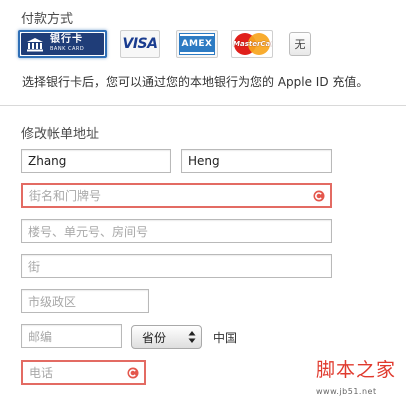 The height and width of the screenshot is (403, 406). Describe the element at coordinates (176, 266) in the screenshot. I see `street2-field: 街` at that location.